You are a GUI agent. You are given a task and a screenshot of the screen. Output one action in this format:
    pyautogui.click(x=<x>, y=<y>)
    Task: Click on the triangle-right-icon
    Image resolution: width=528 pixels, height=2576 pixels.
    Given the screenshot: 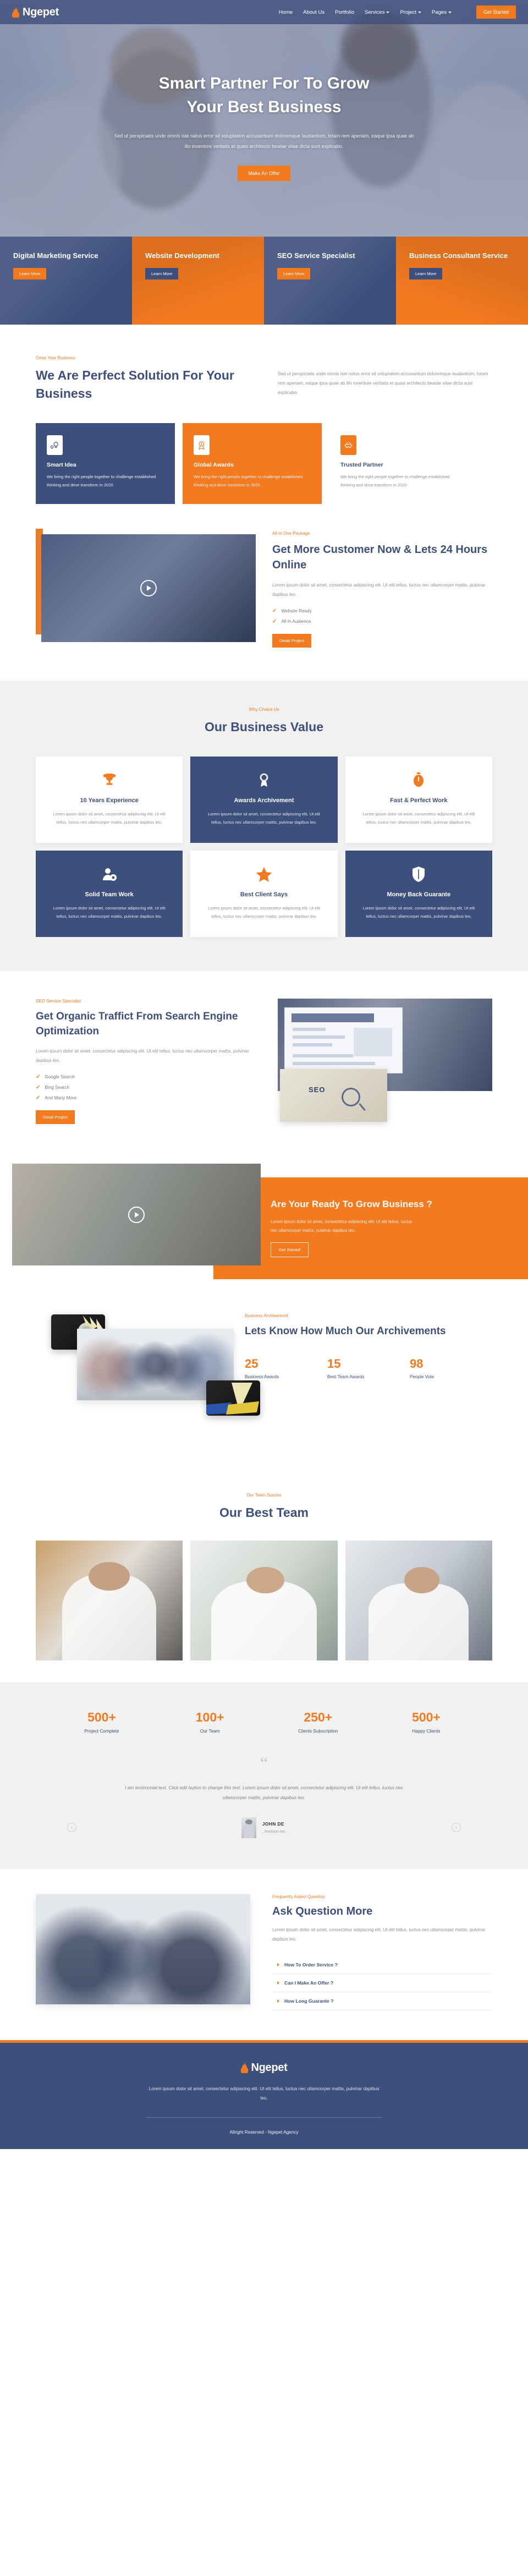 What is the action you would take?
    pyautogui.click(x=278, y=2001)
    